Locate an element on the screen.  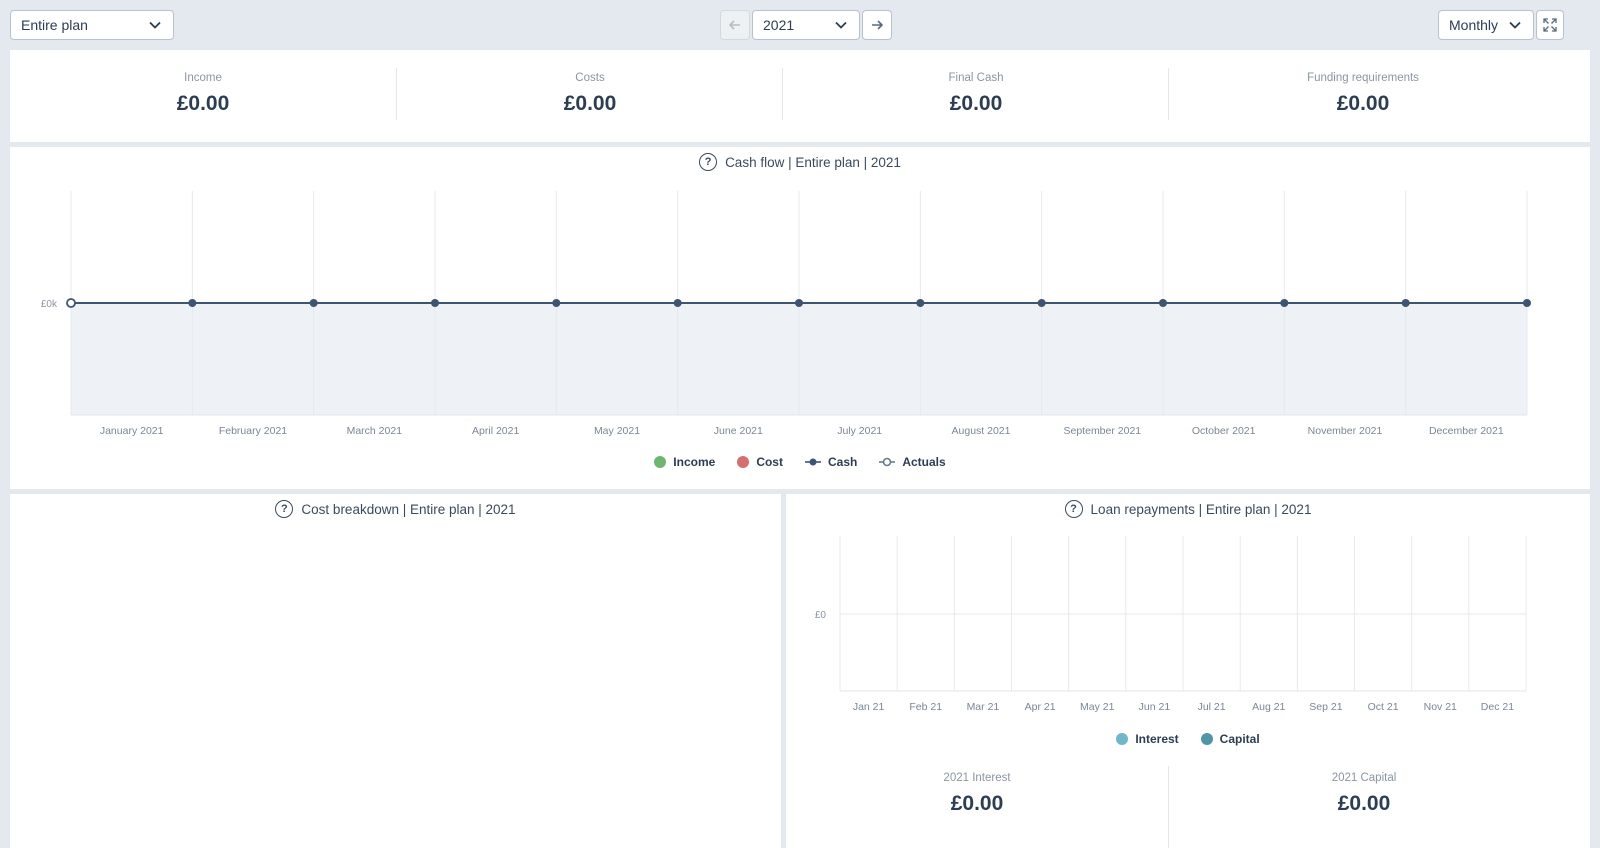
kpi-income: Income £0.00 is located at coordinates (203, 98).